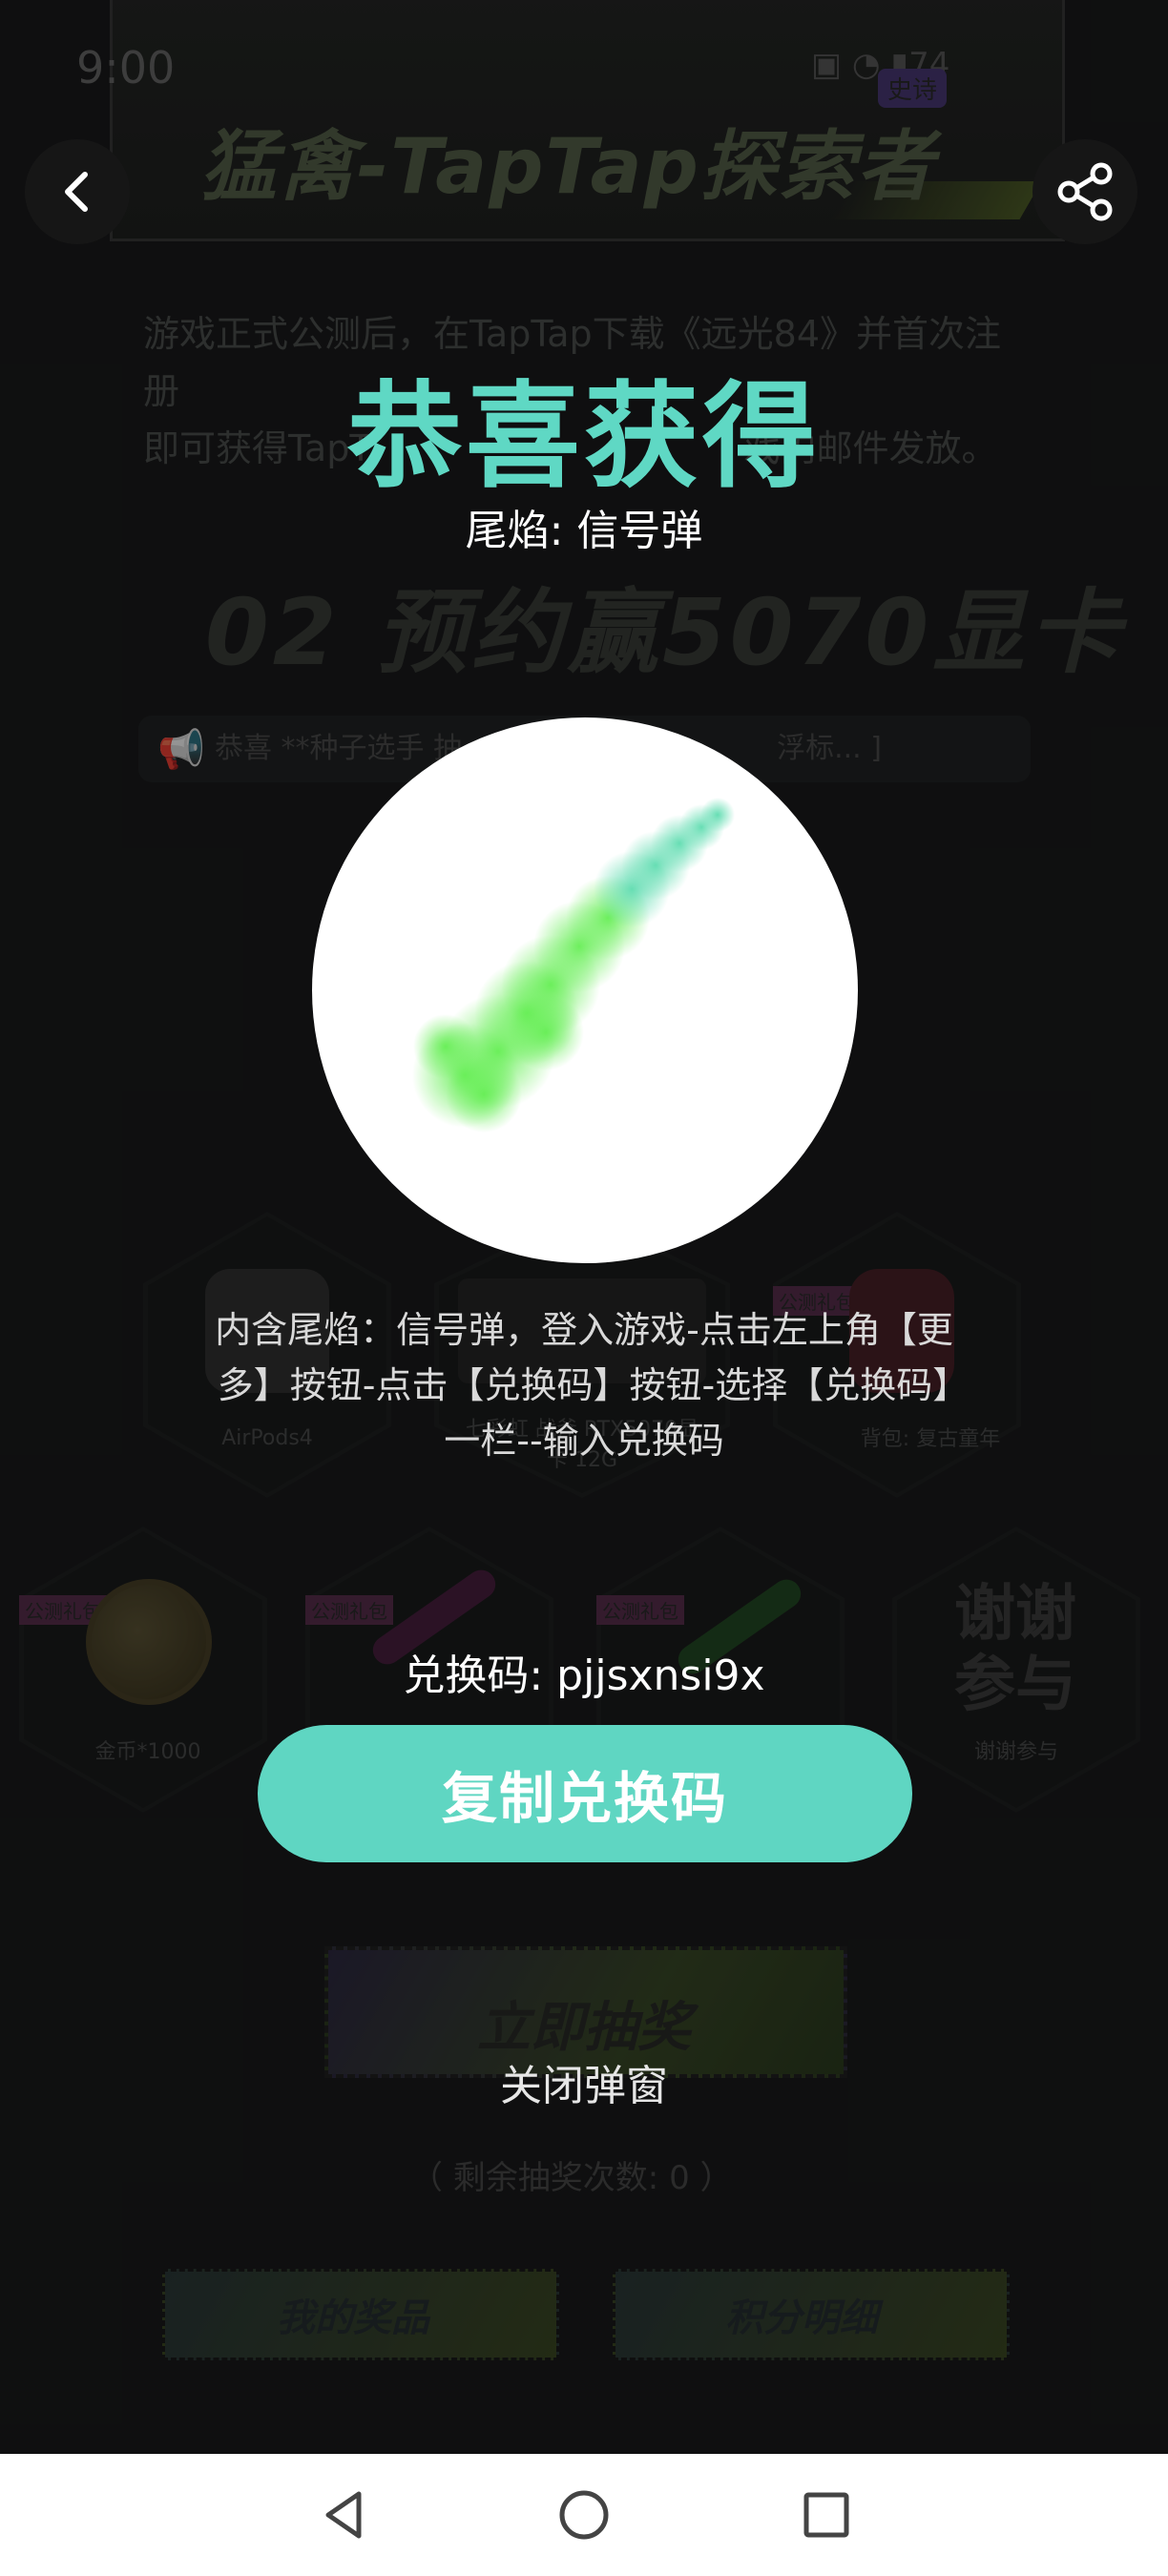  I want to click on modal-title: 恭喜获得, so click(584, 437).